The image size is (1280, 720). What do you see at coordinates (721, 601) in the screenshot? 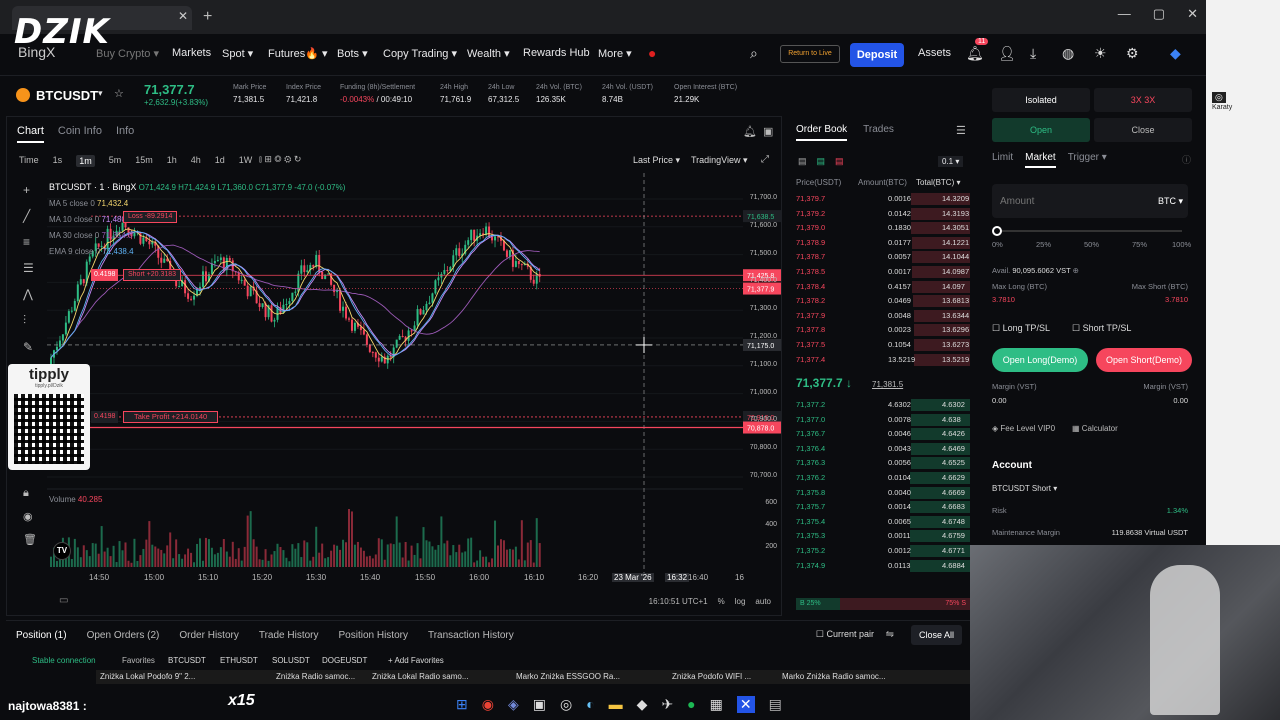
I see `percent-toggle: %` at bounding box center [721, 601].